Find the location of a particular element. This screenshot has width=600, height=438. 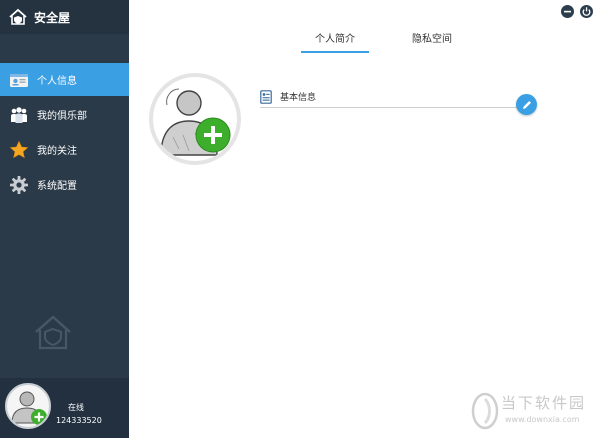

power-button is located at coordinates (586, 11).